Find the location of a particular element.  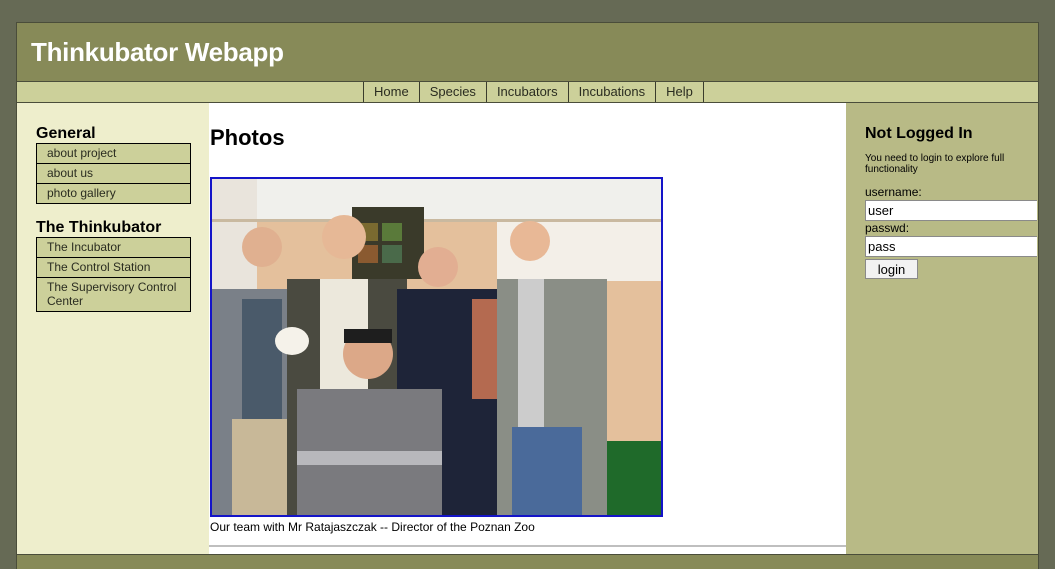

page-title: Photos is located at coordinates (247, 137).